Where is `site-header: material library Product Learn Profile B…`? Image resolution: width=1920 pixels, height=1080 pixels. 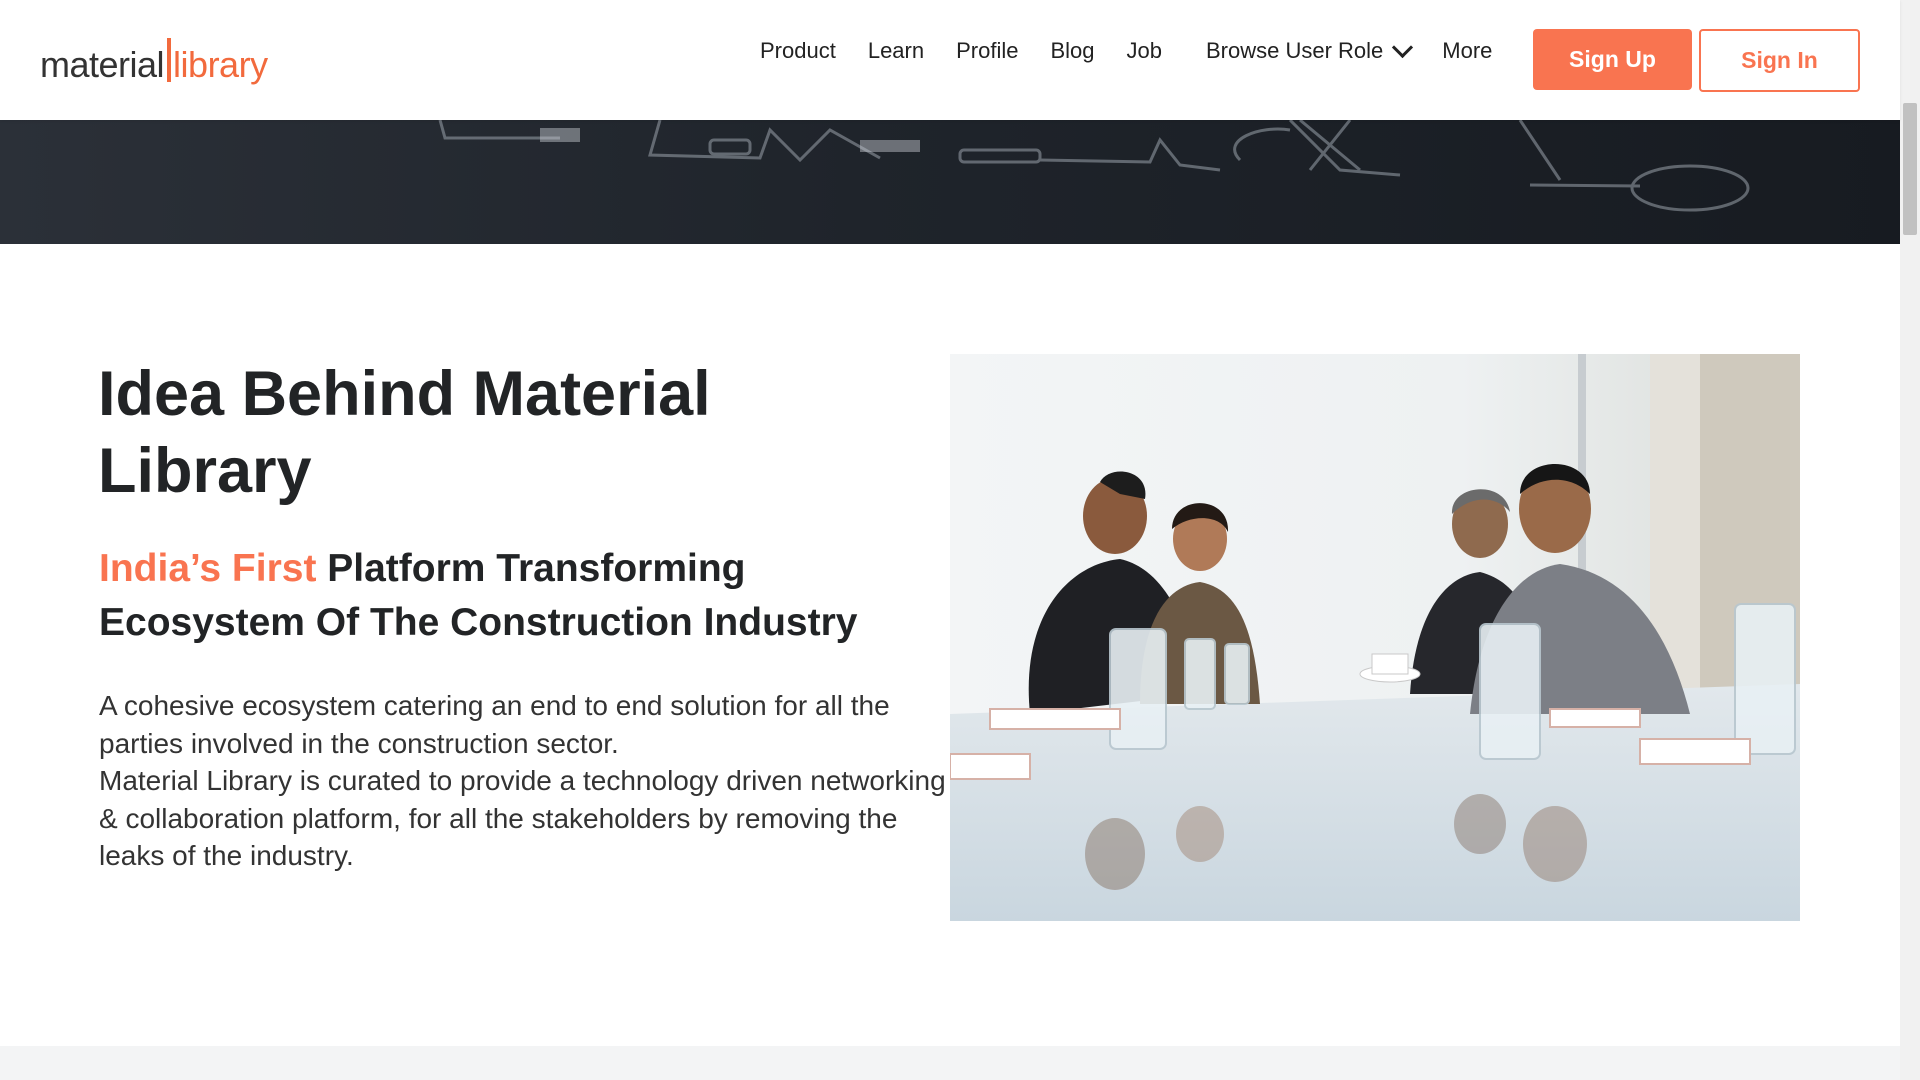
site-header: material library Product Learn Profile B… is located at coordinates (950, 60).